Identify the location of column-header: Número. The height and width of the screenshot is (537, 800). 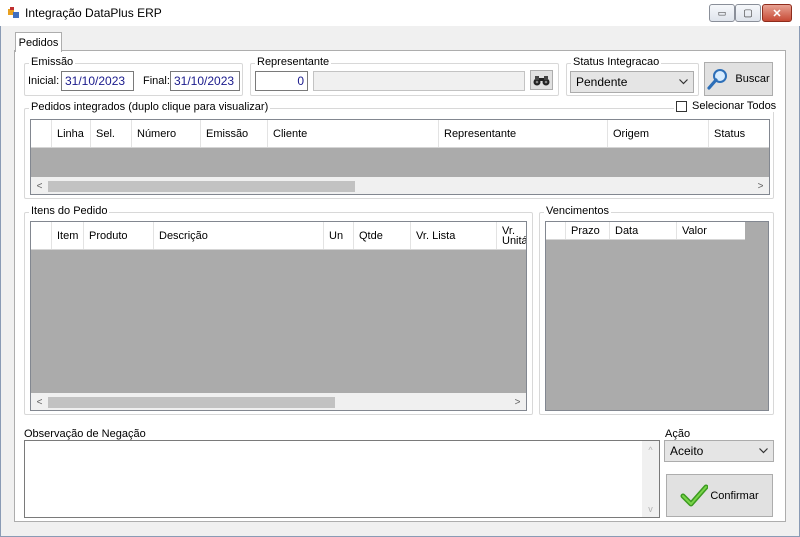
(166, 133).